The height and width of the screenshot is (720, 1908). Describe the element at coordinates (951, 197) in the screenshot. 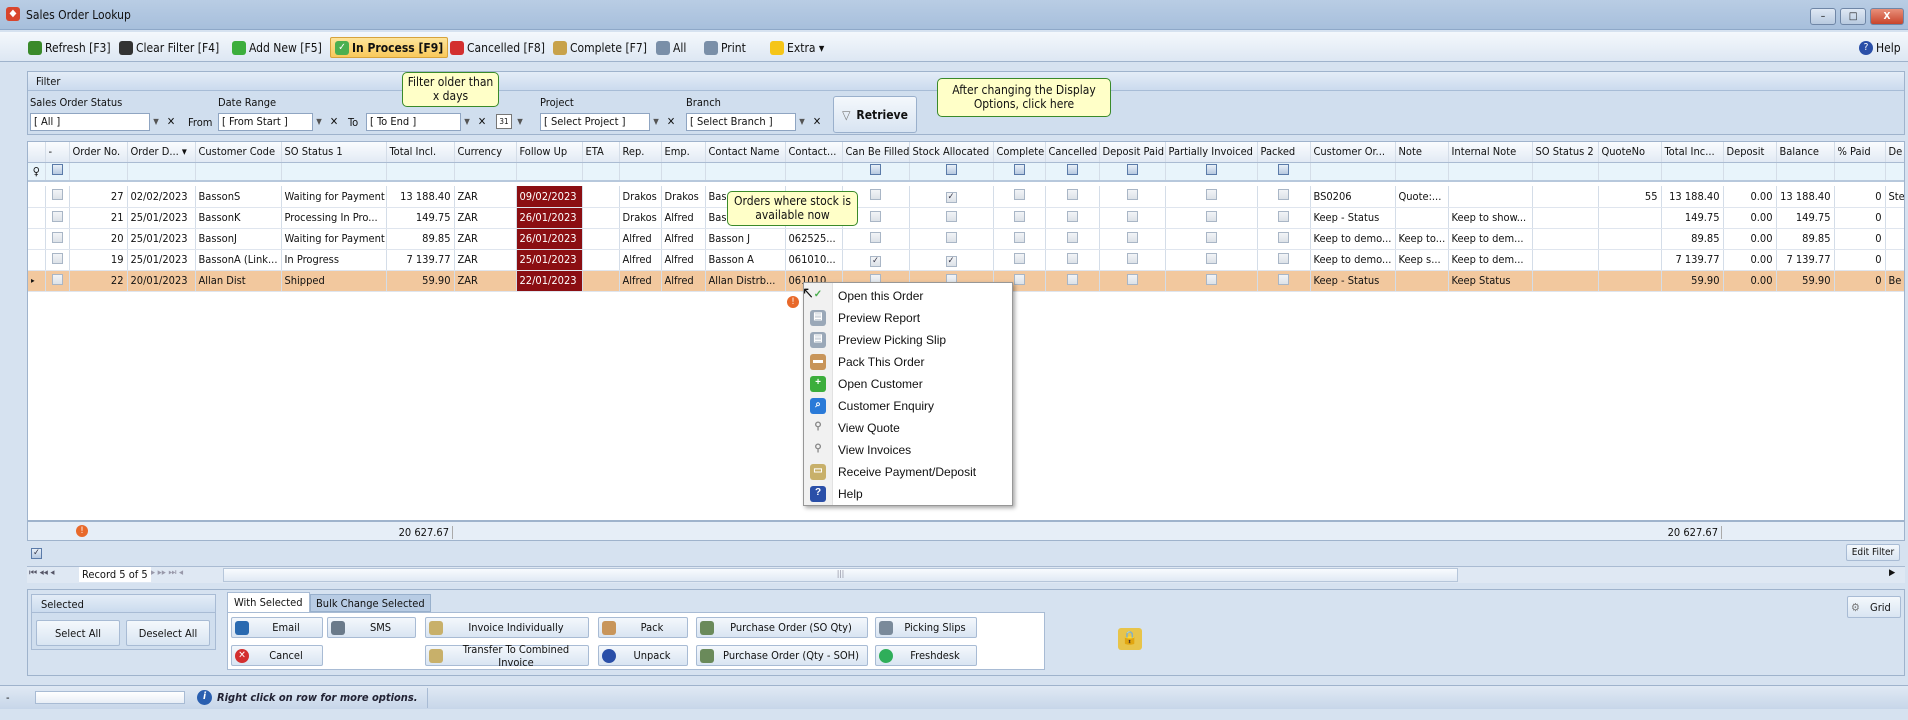

I see `cell-stock-allocated: ✓` at that location.